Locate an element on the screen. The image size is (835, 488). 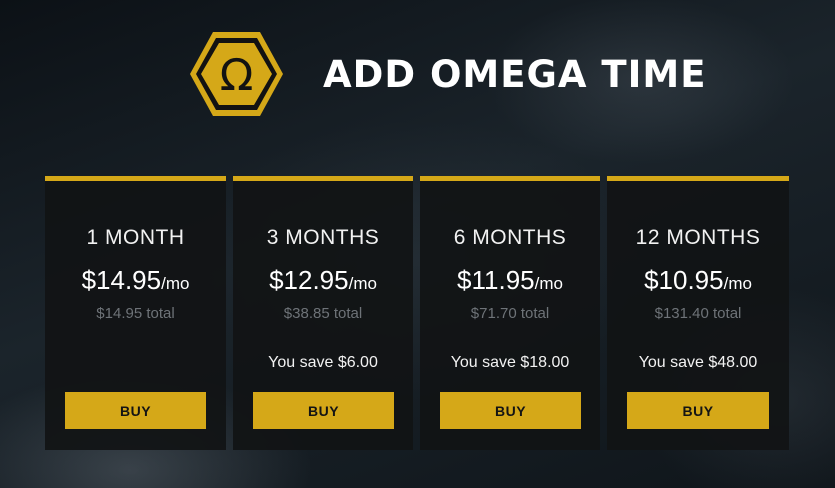
plan-price: $12.95/mo is located at coordinates (323, 280).